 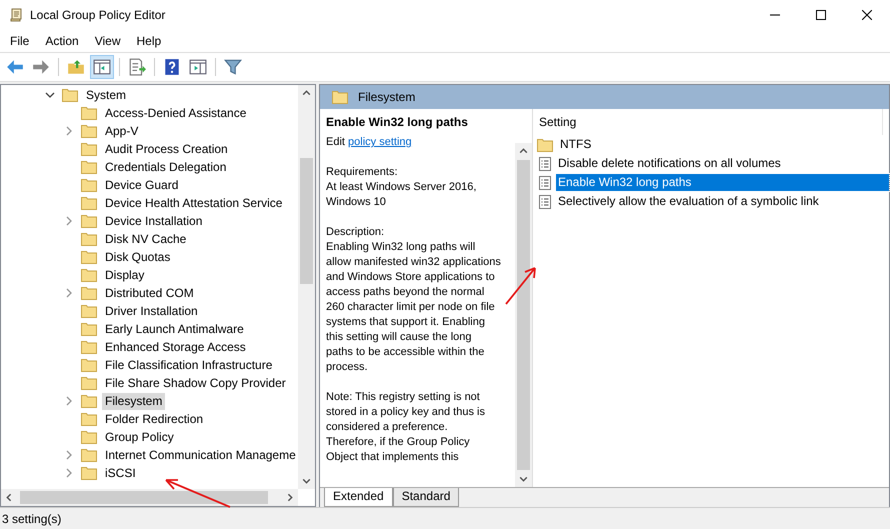 What do you see at coordinates (134, 401) in the screenshot?
I see `tree-item: Filesystem` at bounding box center [134, 401].